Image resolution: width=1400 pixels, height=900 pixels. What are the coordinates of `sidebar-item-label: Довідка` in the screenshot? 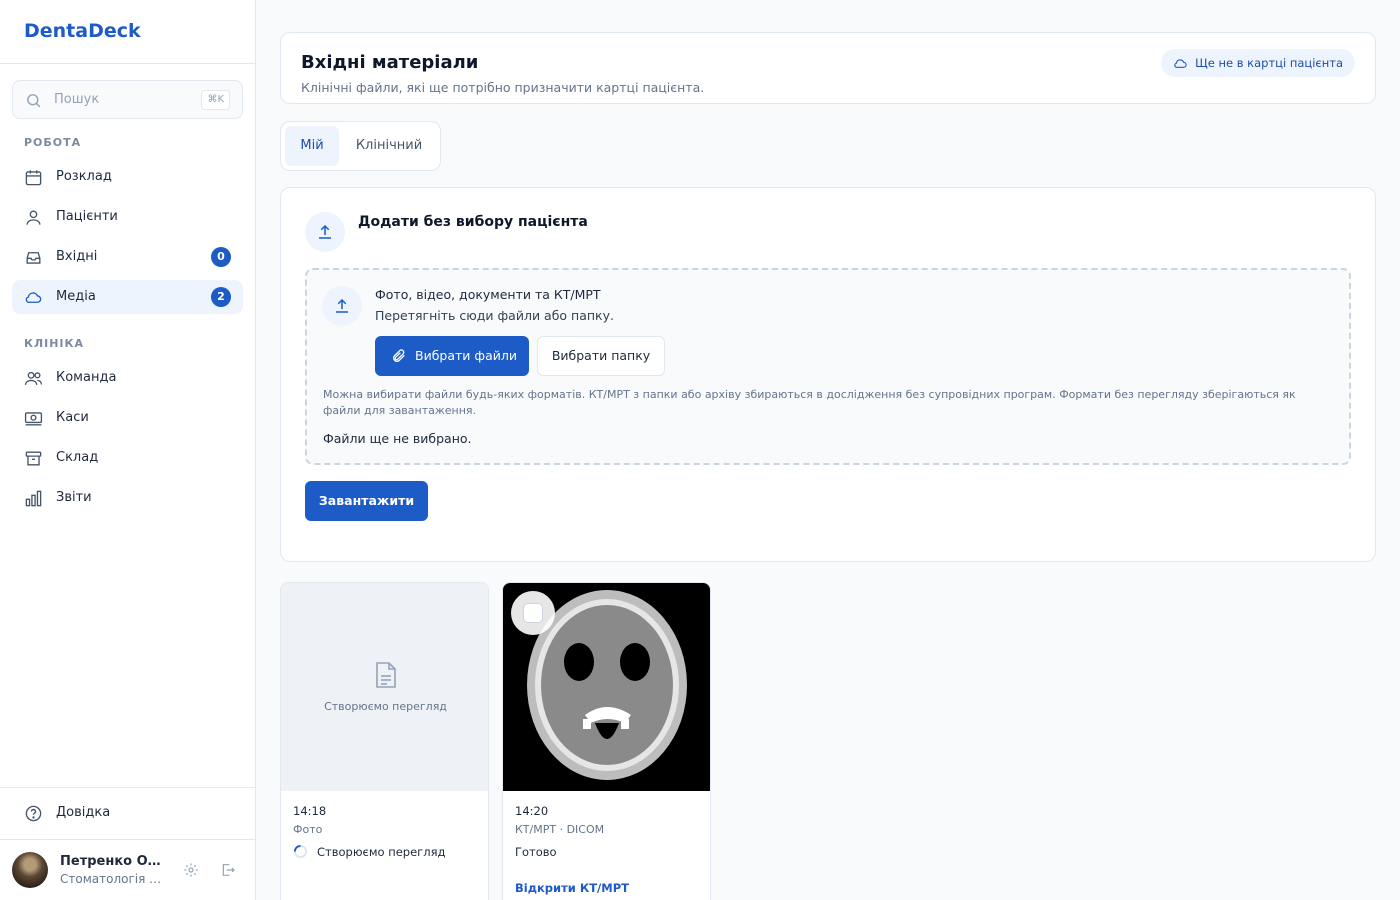 It's located at (83, 812).